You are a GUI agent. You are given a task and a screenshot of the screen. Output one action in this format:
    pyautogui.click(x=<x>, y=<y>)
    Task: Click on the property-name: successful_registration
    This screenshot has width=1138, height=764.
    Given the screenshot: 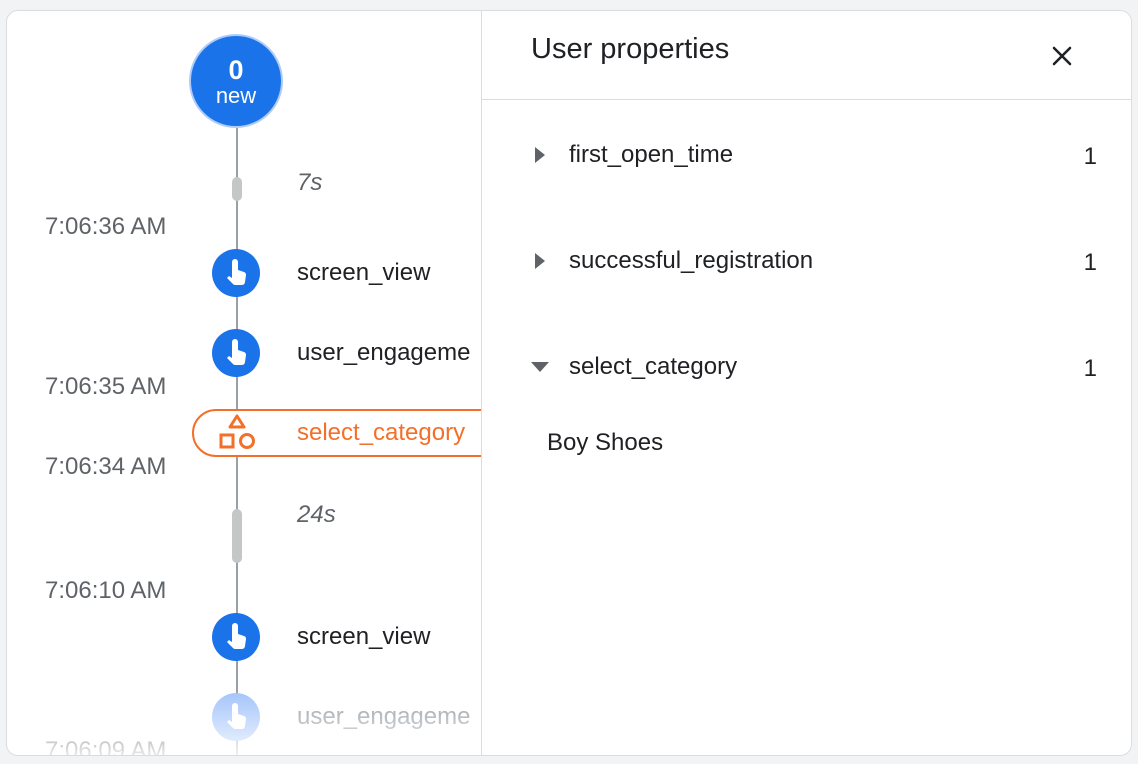 What is the action you would take?
    pyautogui.click(x=691, y=260)
    